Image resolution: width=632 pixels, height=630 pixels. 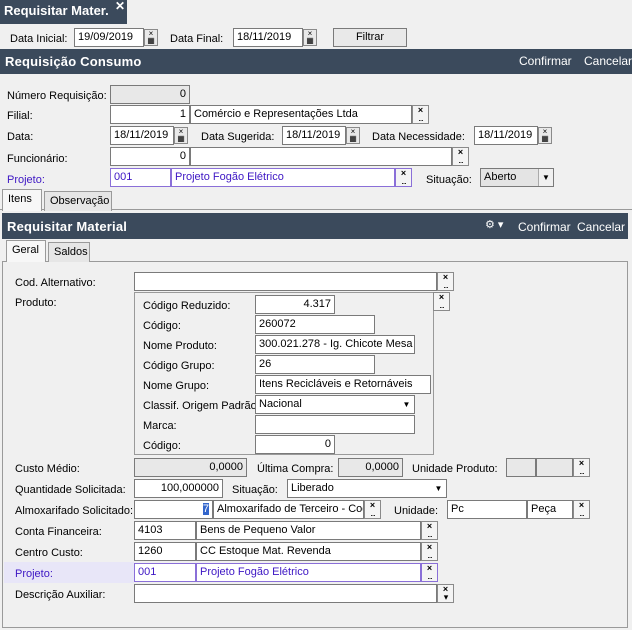 I want to click on marca-field, so click(x=335, y=424).